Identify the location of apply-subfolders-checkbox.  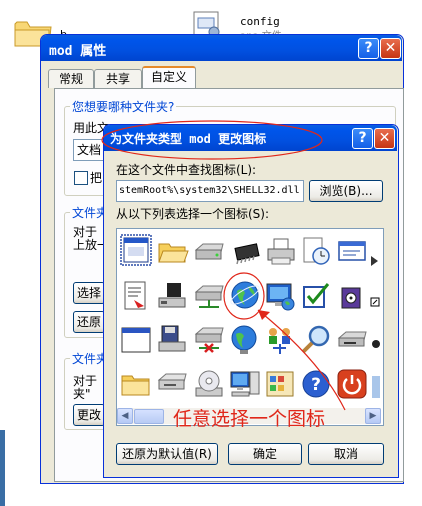
(81, 178).